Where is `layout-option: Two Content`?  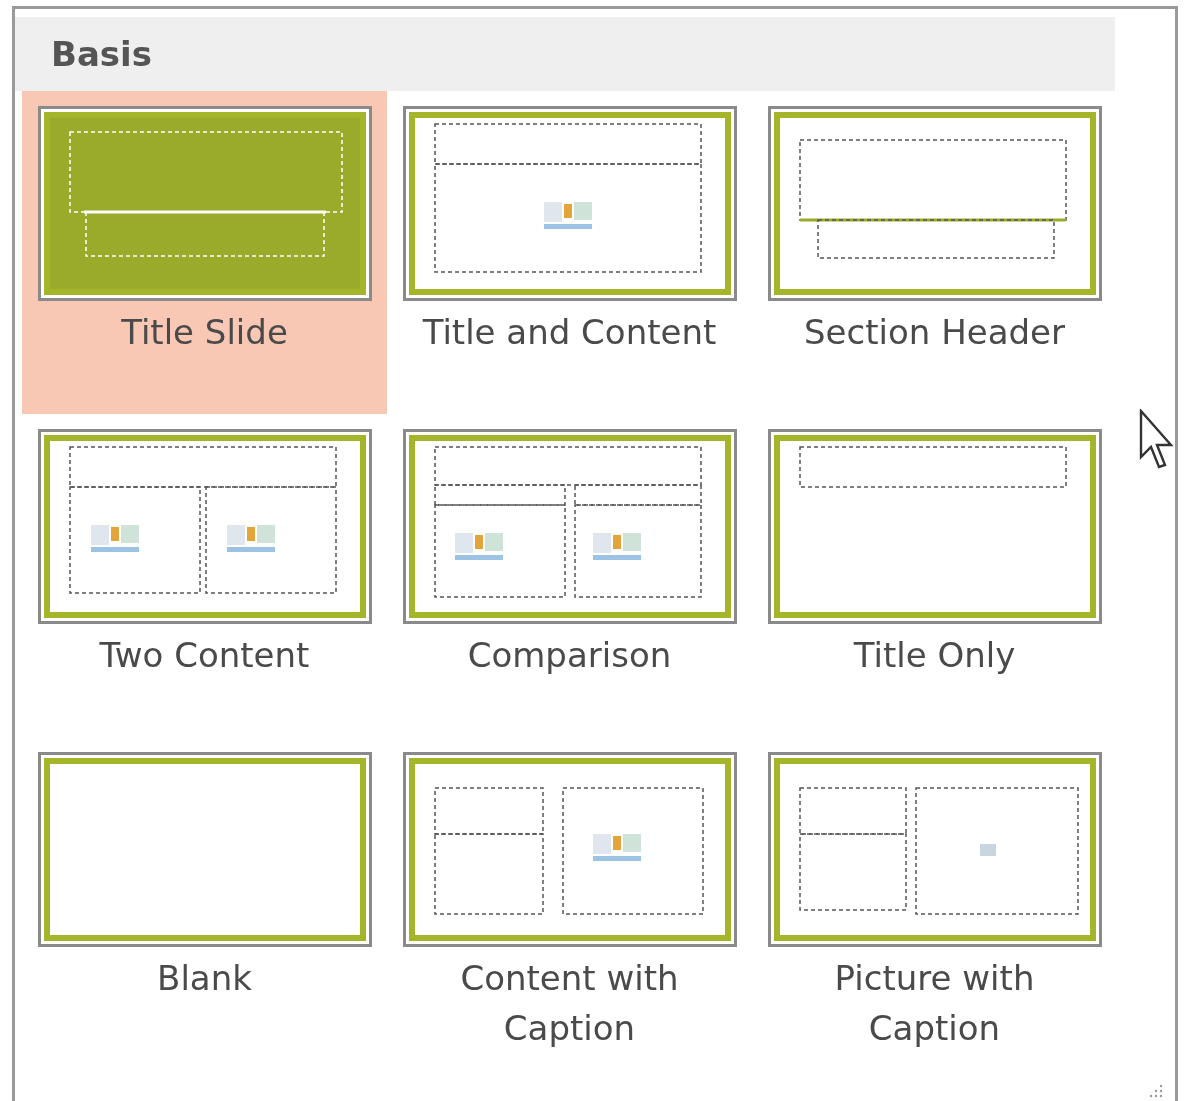
layout-option: Two Content is located at coordinates (204, 575).